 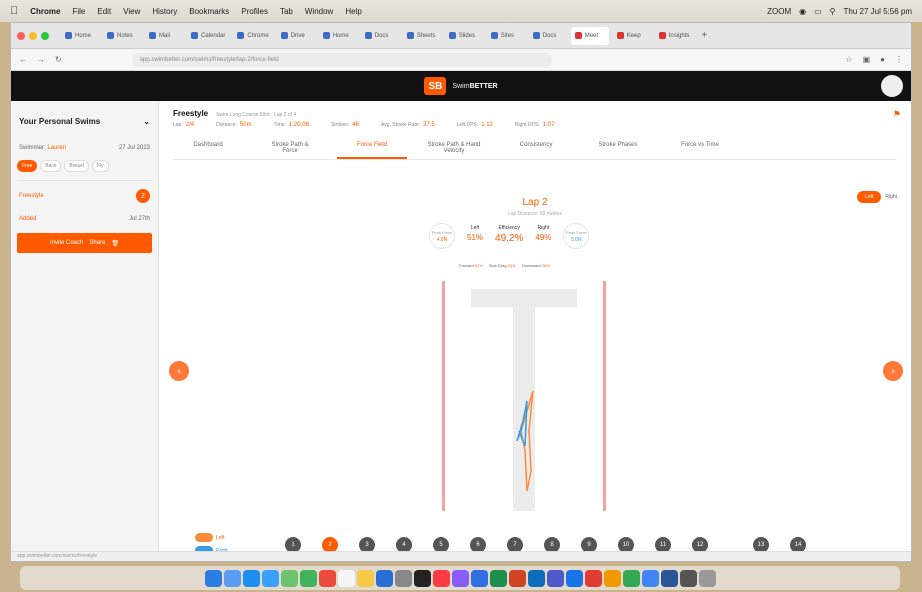 What do you see at coordinates (319, 11) in the screenshot?
I see `menu-window: Window` at bounding box center [319, 11].